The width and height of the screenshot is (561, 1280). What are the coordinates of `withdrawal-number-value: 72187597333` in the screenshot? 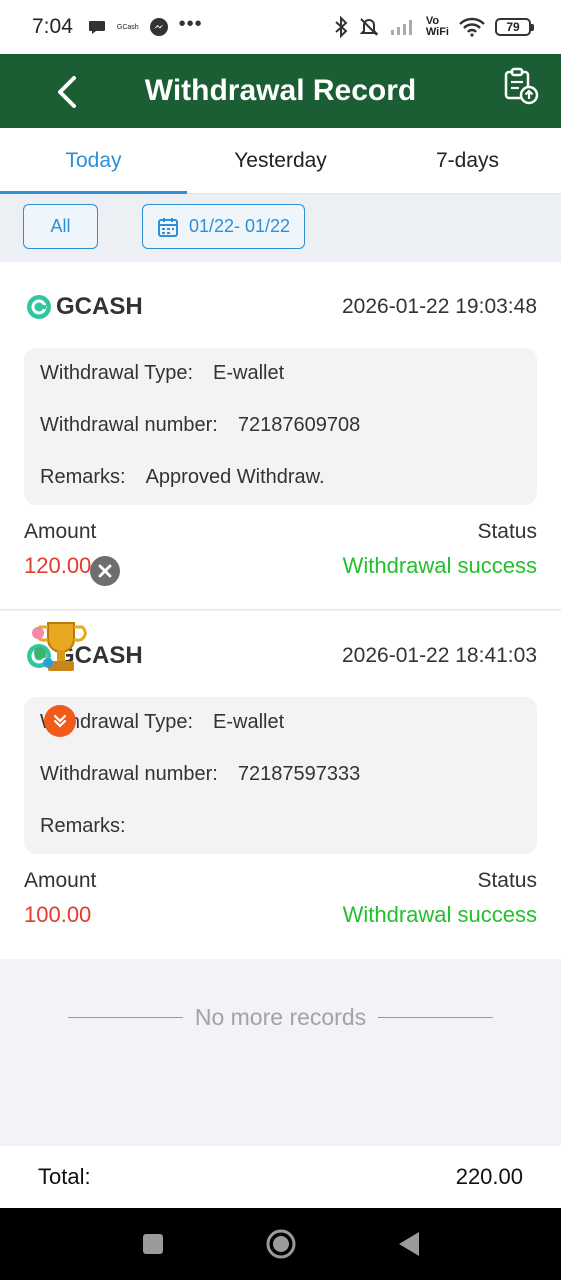 It's located at (299, 774).